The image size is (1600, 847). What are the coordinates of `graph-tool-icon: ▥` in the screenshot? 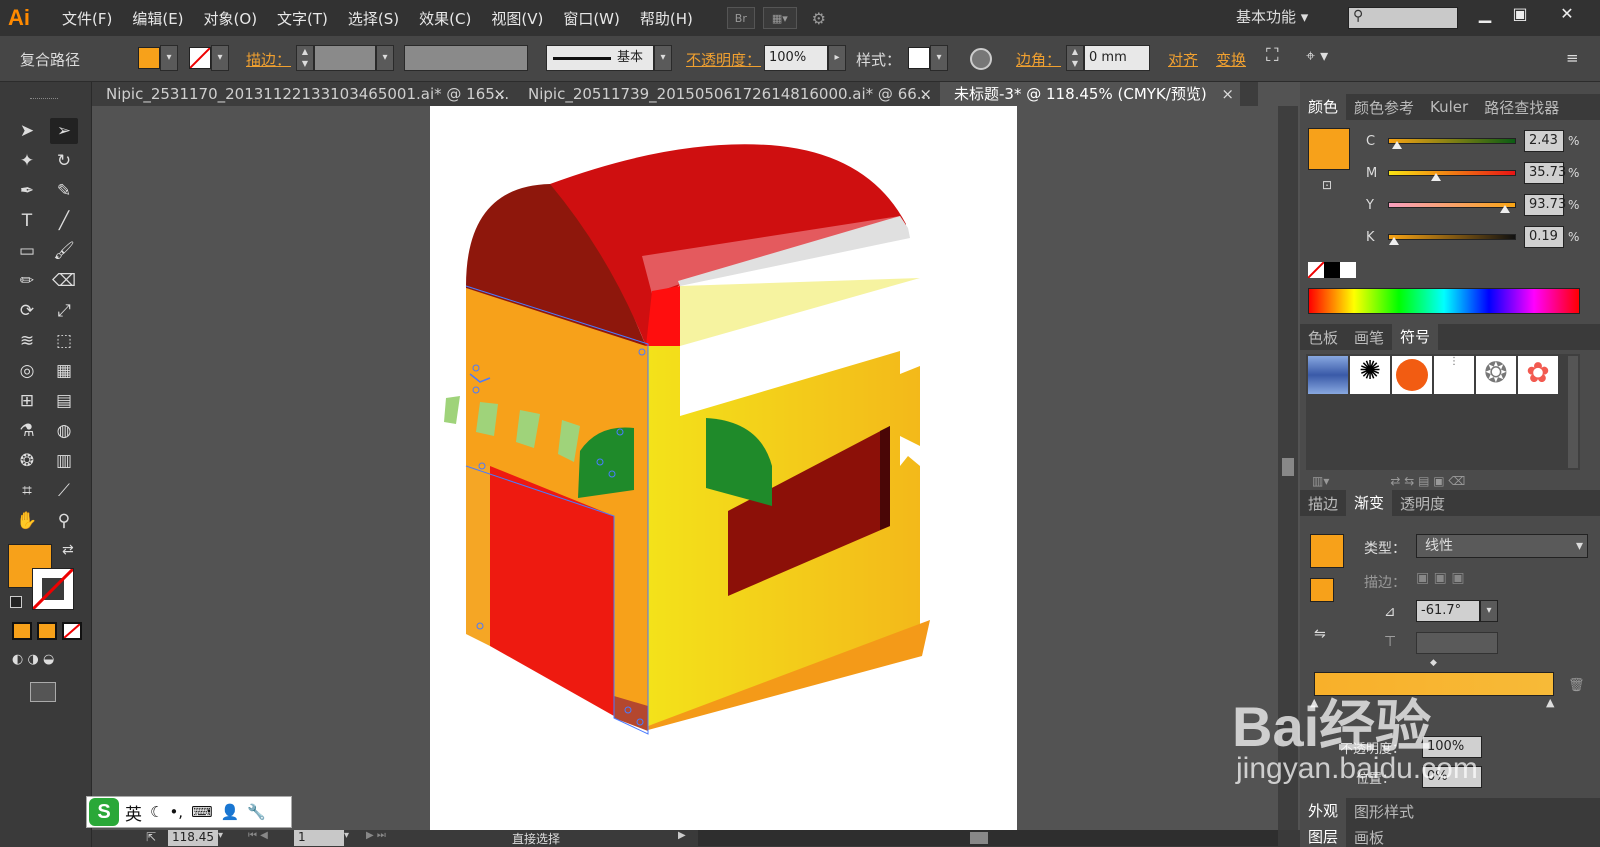 It's located at (64, 461).